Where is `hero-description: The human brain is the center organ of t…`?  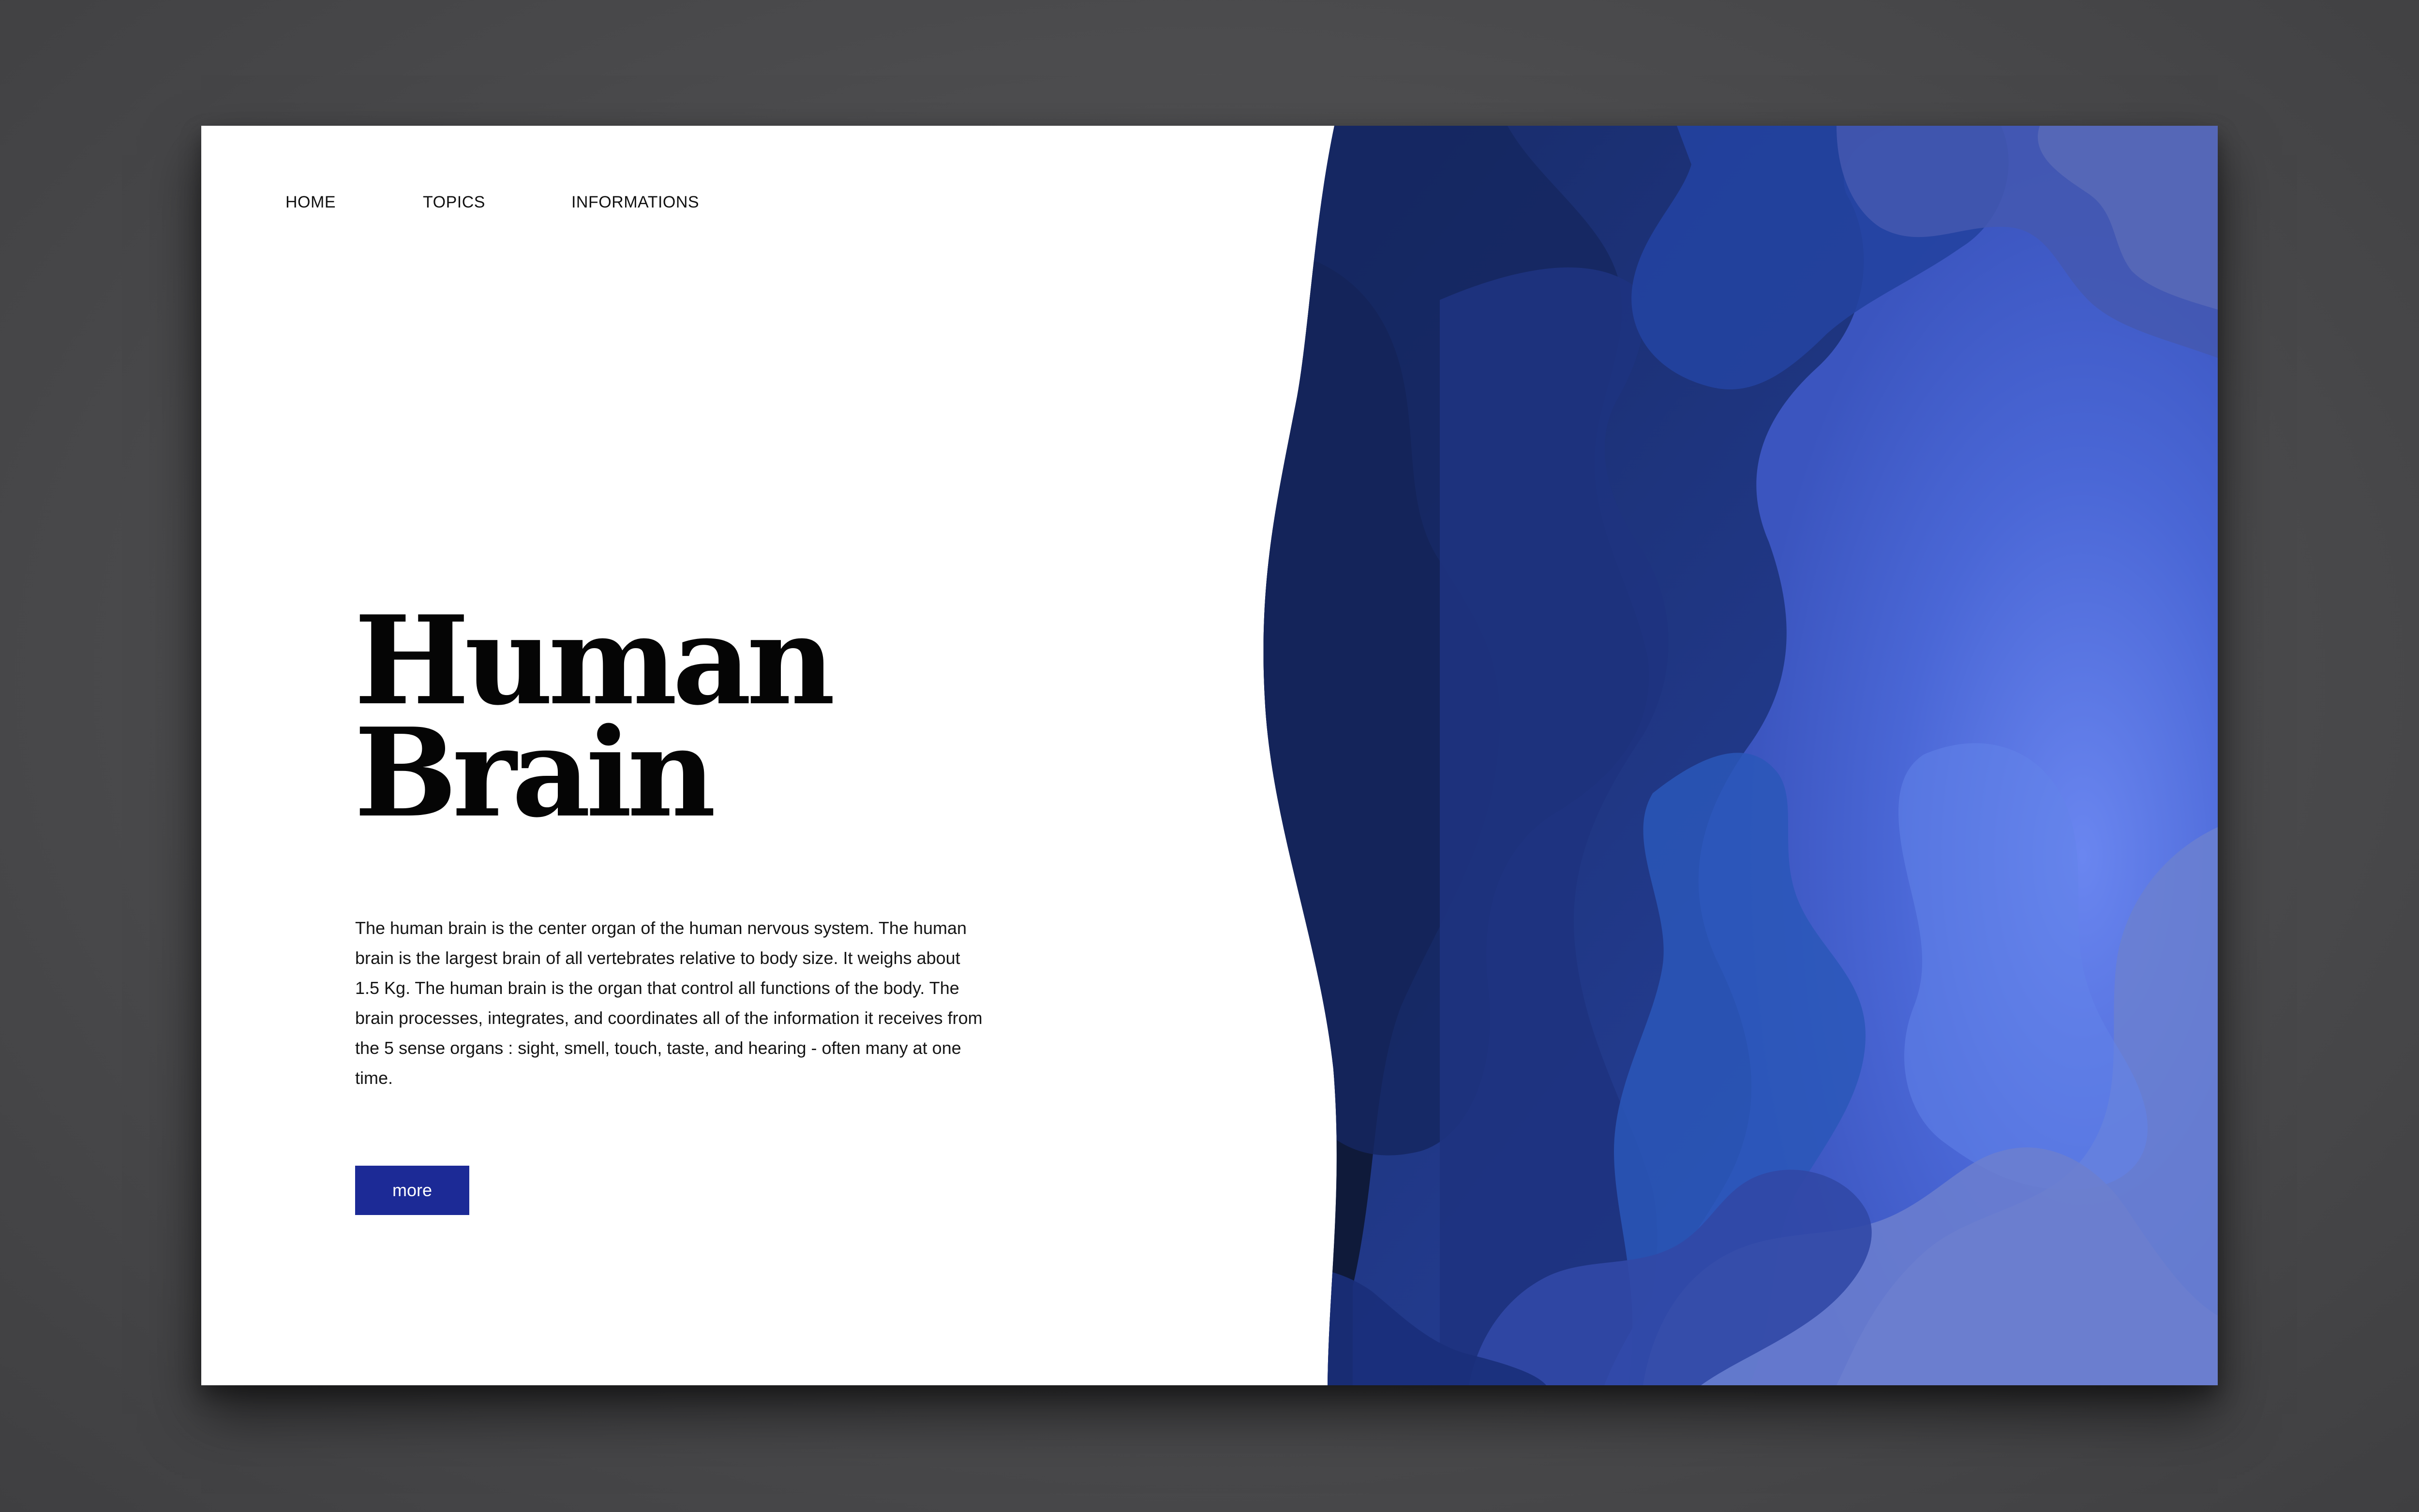
hero-description: The human brain is the center organ of t… is located at coordinates (669, 1003).